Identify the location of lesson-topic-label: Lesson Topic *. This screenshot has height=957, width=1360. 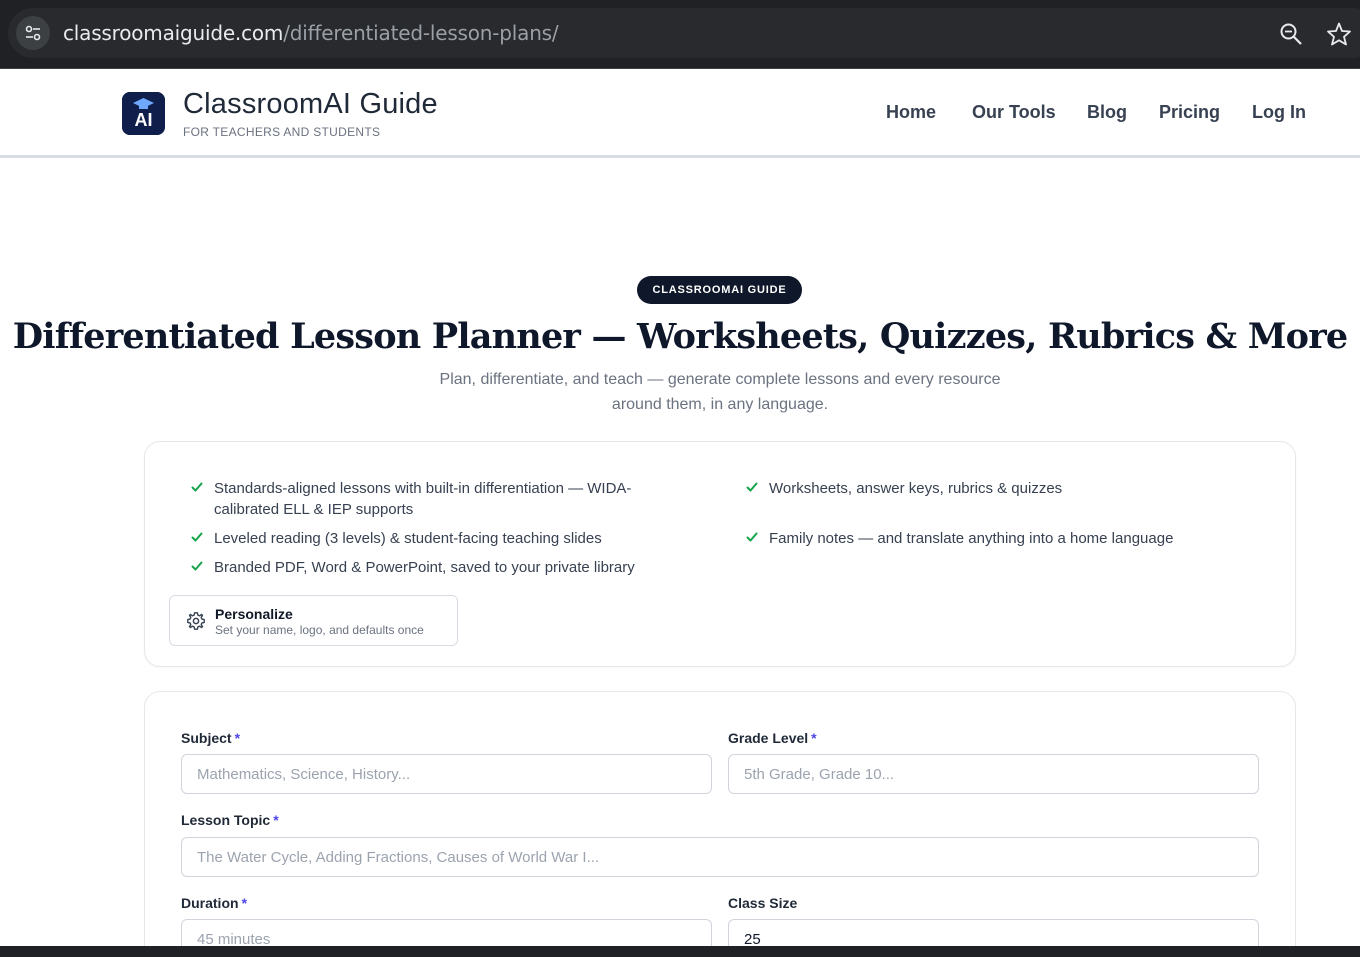
(230, 820).